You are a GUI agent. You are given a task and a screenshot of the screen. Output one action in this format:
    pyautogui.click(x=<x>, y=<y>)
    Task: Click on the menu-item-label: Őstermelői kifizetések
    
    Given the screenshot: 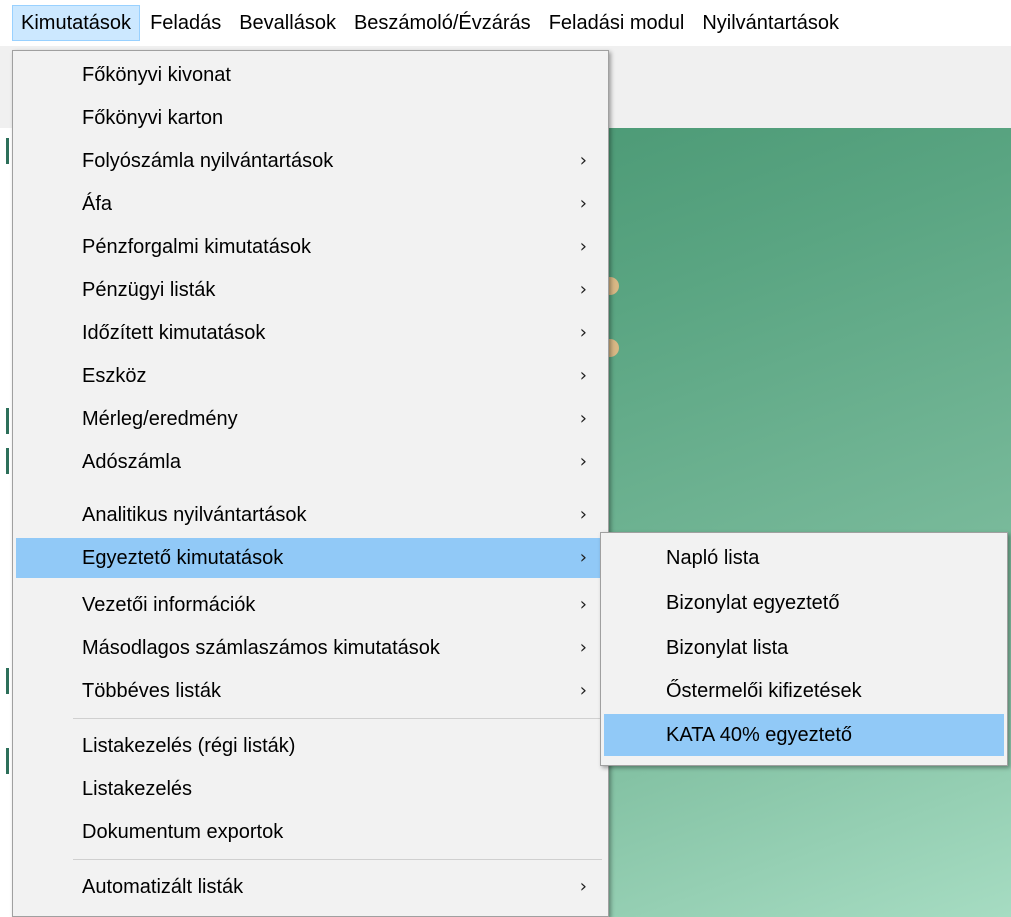 What is the action you would take?
    pyautogui.click(x=764, y=691)
    